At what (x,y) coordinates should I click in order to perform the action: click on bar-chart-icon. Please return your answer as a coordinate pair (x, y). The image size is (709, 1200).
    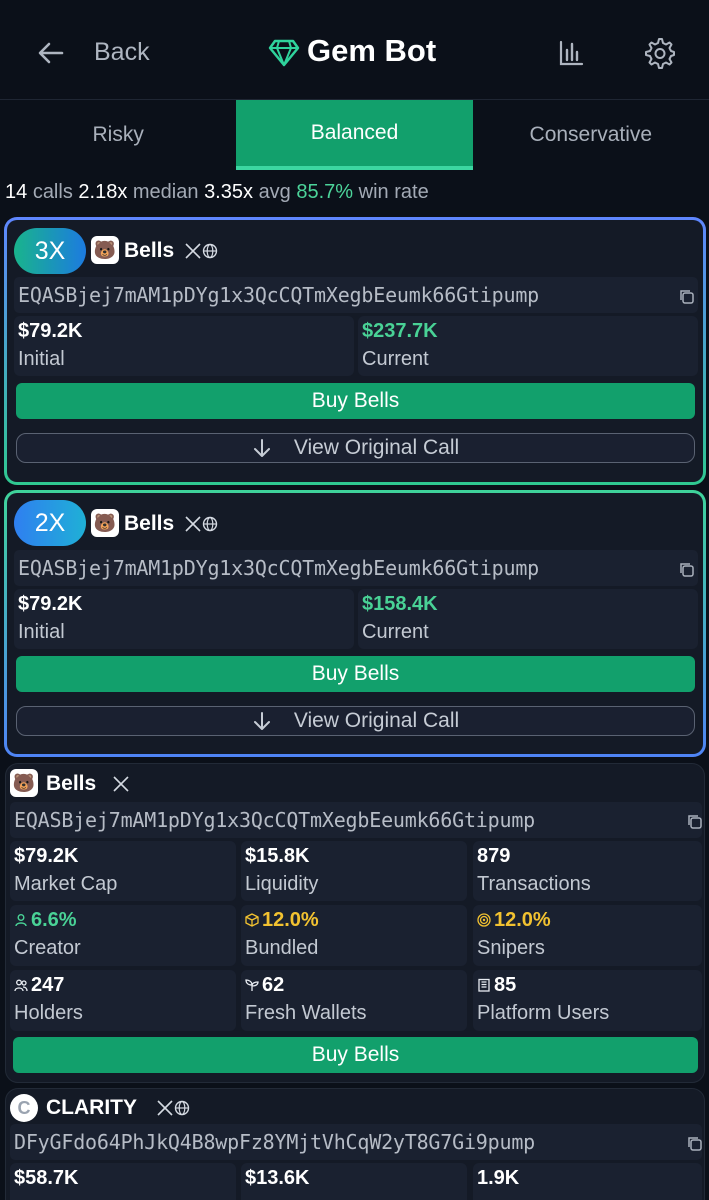
    Looking at the image, I should click on (571, 53).